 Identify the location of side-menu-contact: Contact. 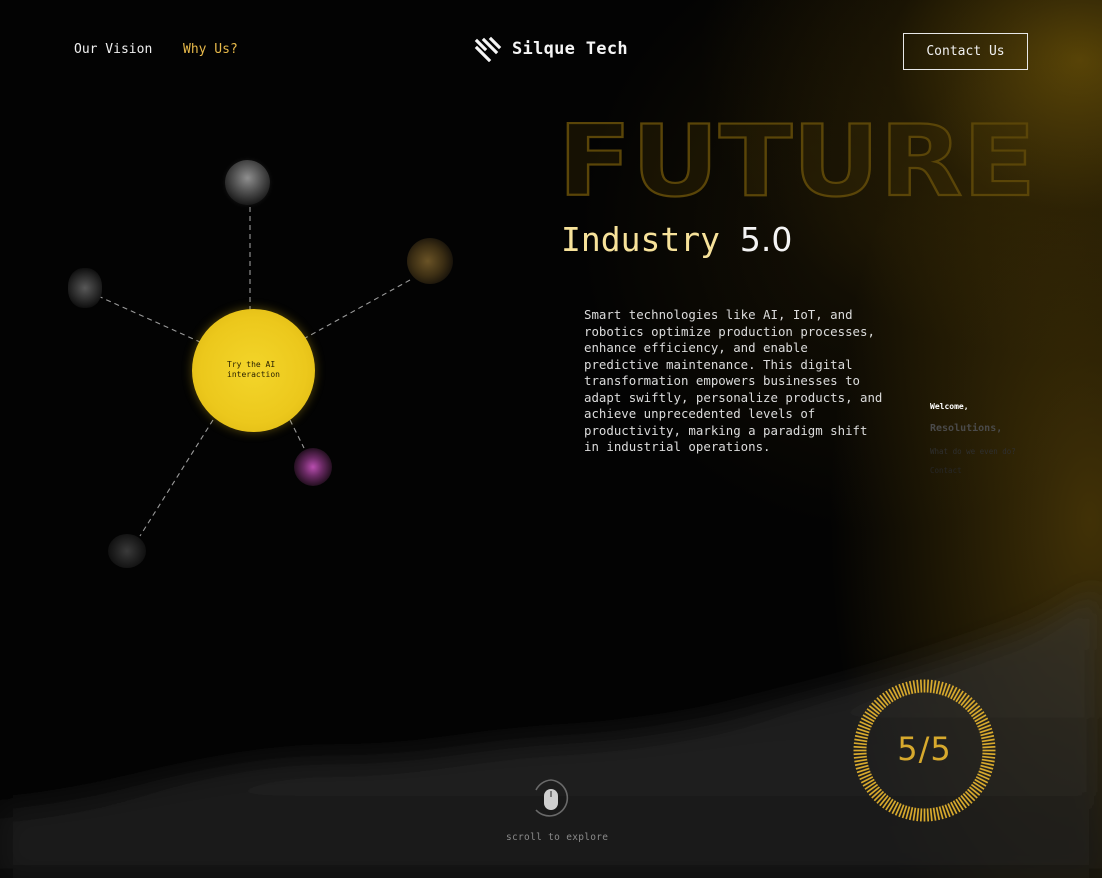
(946, 470).